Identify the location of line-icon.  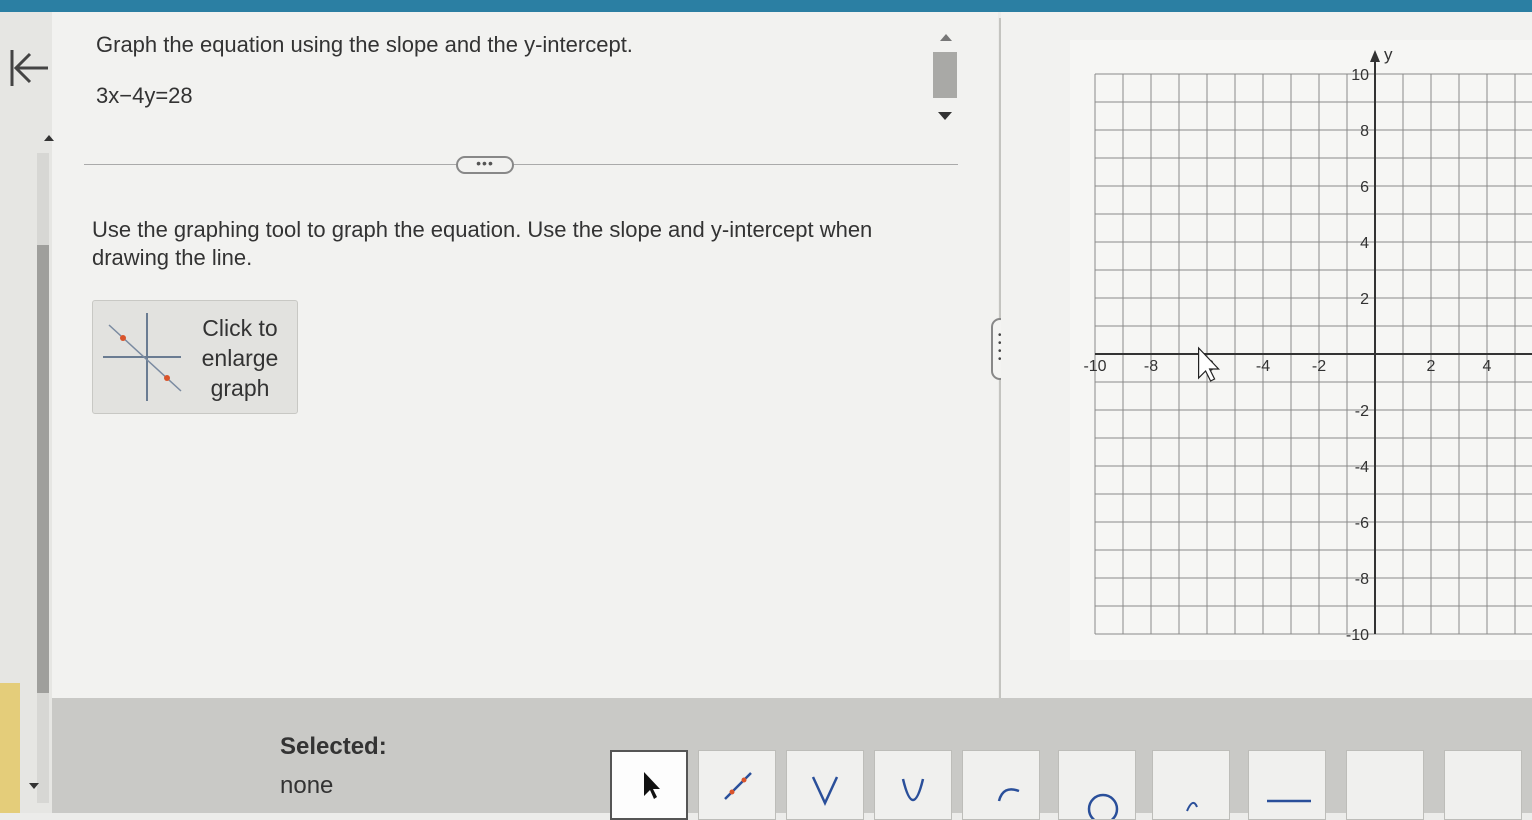
(738, 786).